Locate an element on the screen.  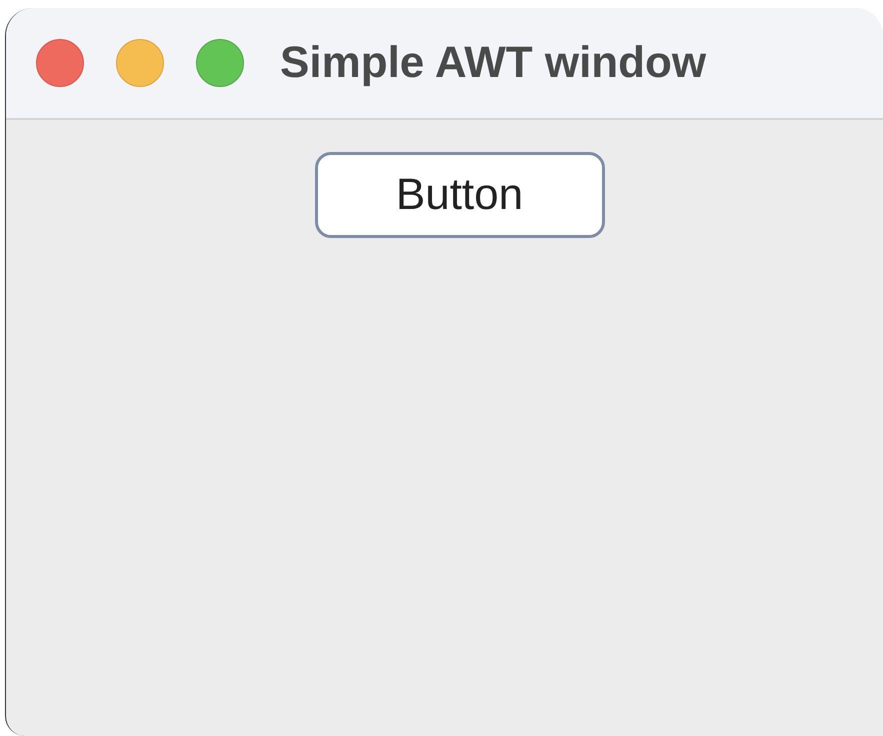
close-button is located at coordinates (60, 63).